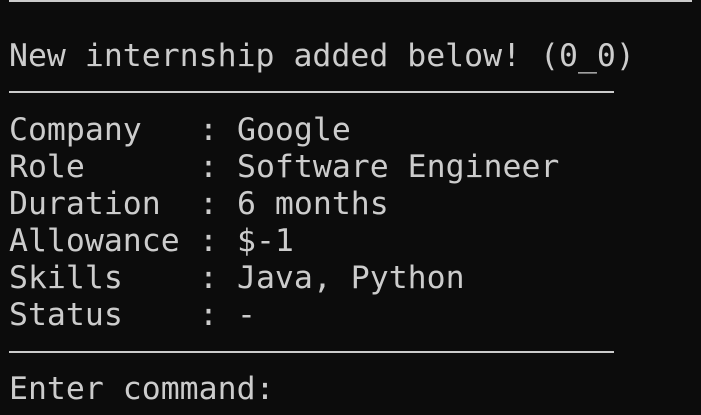 The height and width of the screenshot is (415, 701). I want to click on field-key: Duration, so click(85, 204).